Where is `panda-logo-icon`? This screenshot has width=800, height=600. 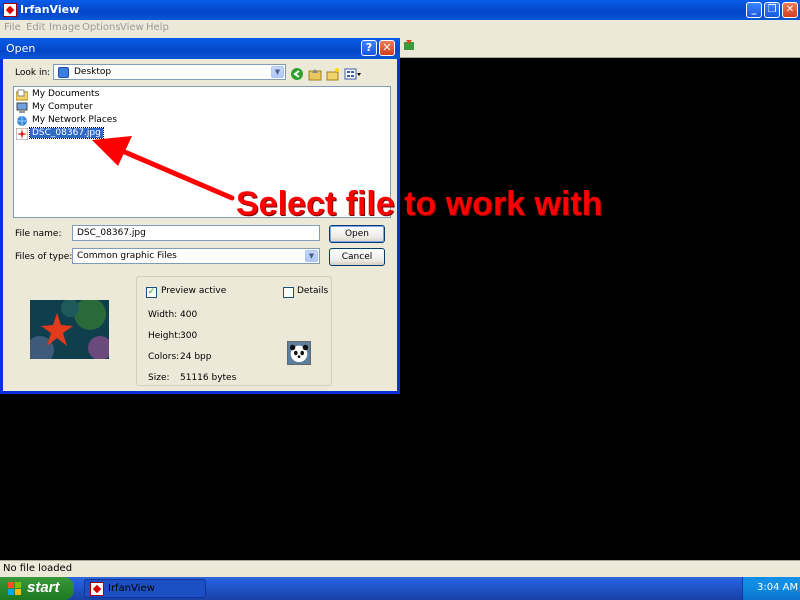
panda-logo-icon is located at coordinates (299, 353).